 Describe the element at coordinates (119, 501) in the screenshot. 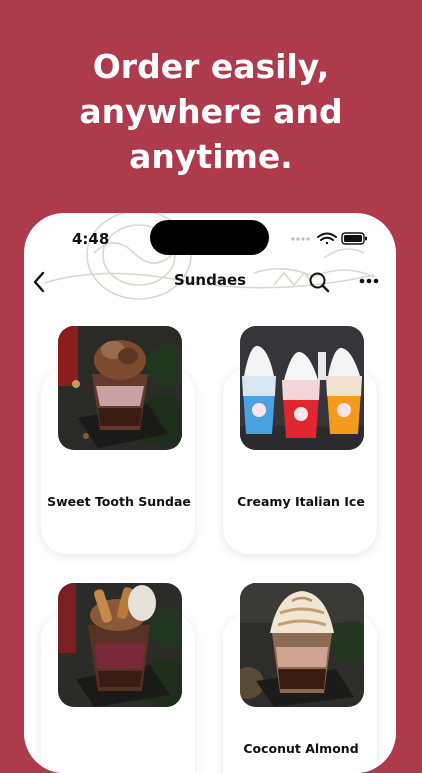

I see `product-name: Sweet Tooth Sundae` at that location.